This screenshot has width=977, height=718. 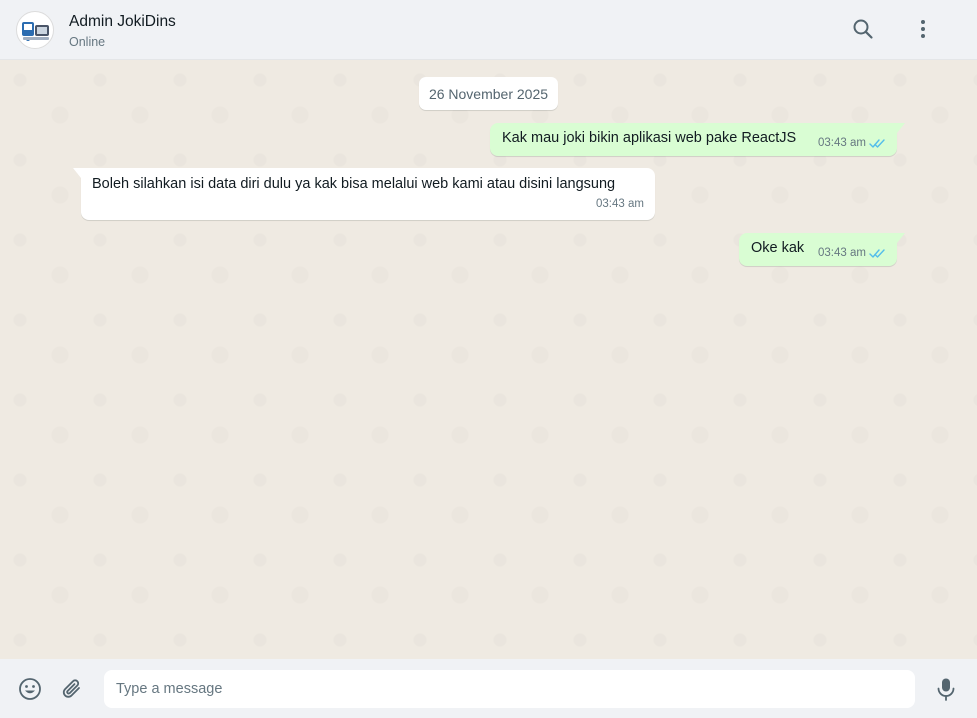 I want to click on search-icon, so click(x=863, y=29).